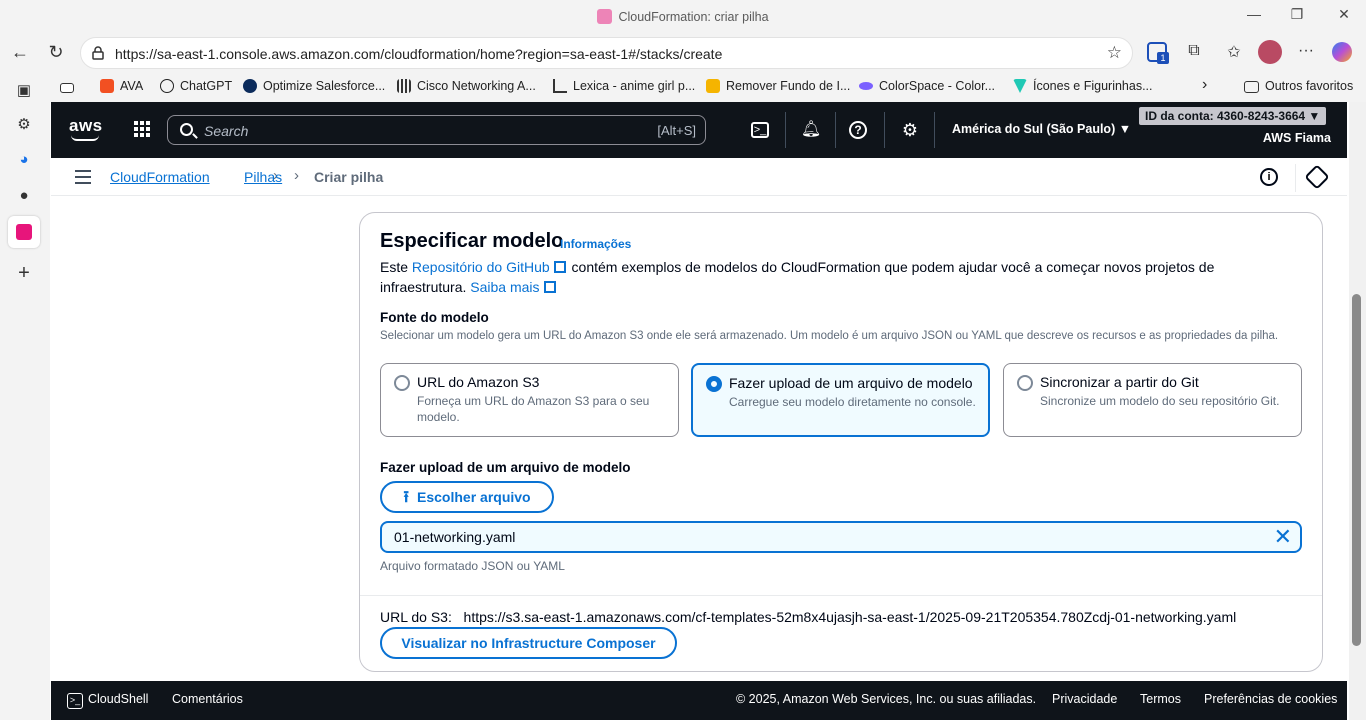  Describe the element at coordinates (1025, 383) in the screenshot. I see `radio-git-sync` at that location.